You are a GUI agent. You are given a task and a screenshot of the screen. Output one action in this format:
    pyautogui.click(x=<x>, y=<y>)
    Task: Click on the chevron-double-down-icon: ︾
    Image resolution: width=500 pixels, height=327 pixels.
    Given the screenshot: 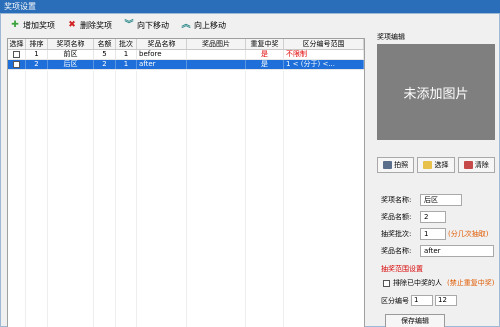 What is the action you would take?
    pyautogui.click(x=129, y=25)
    